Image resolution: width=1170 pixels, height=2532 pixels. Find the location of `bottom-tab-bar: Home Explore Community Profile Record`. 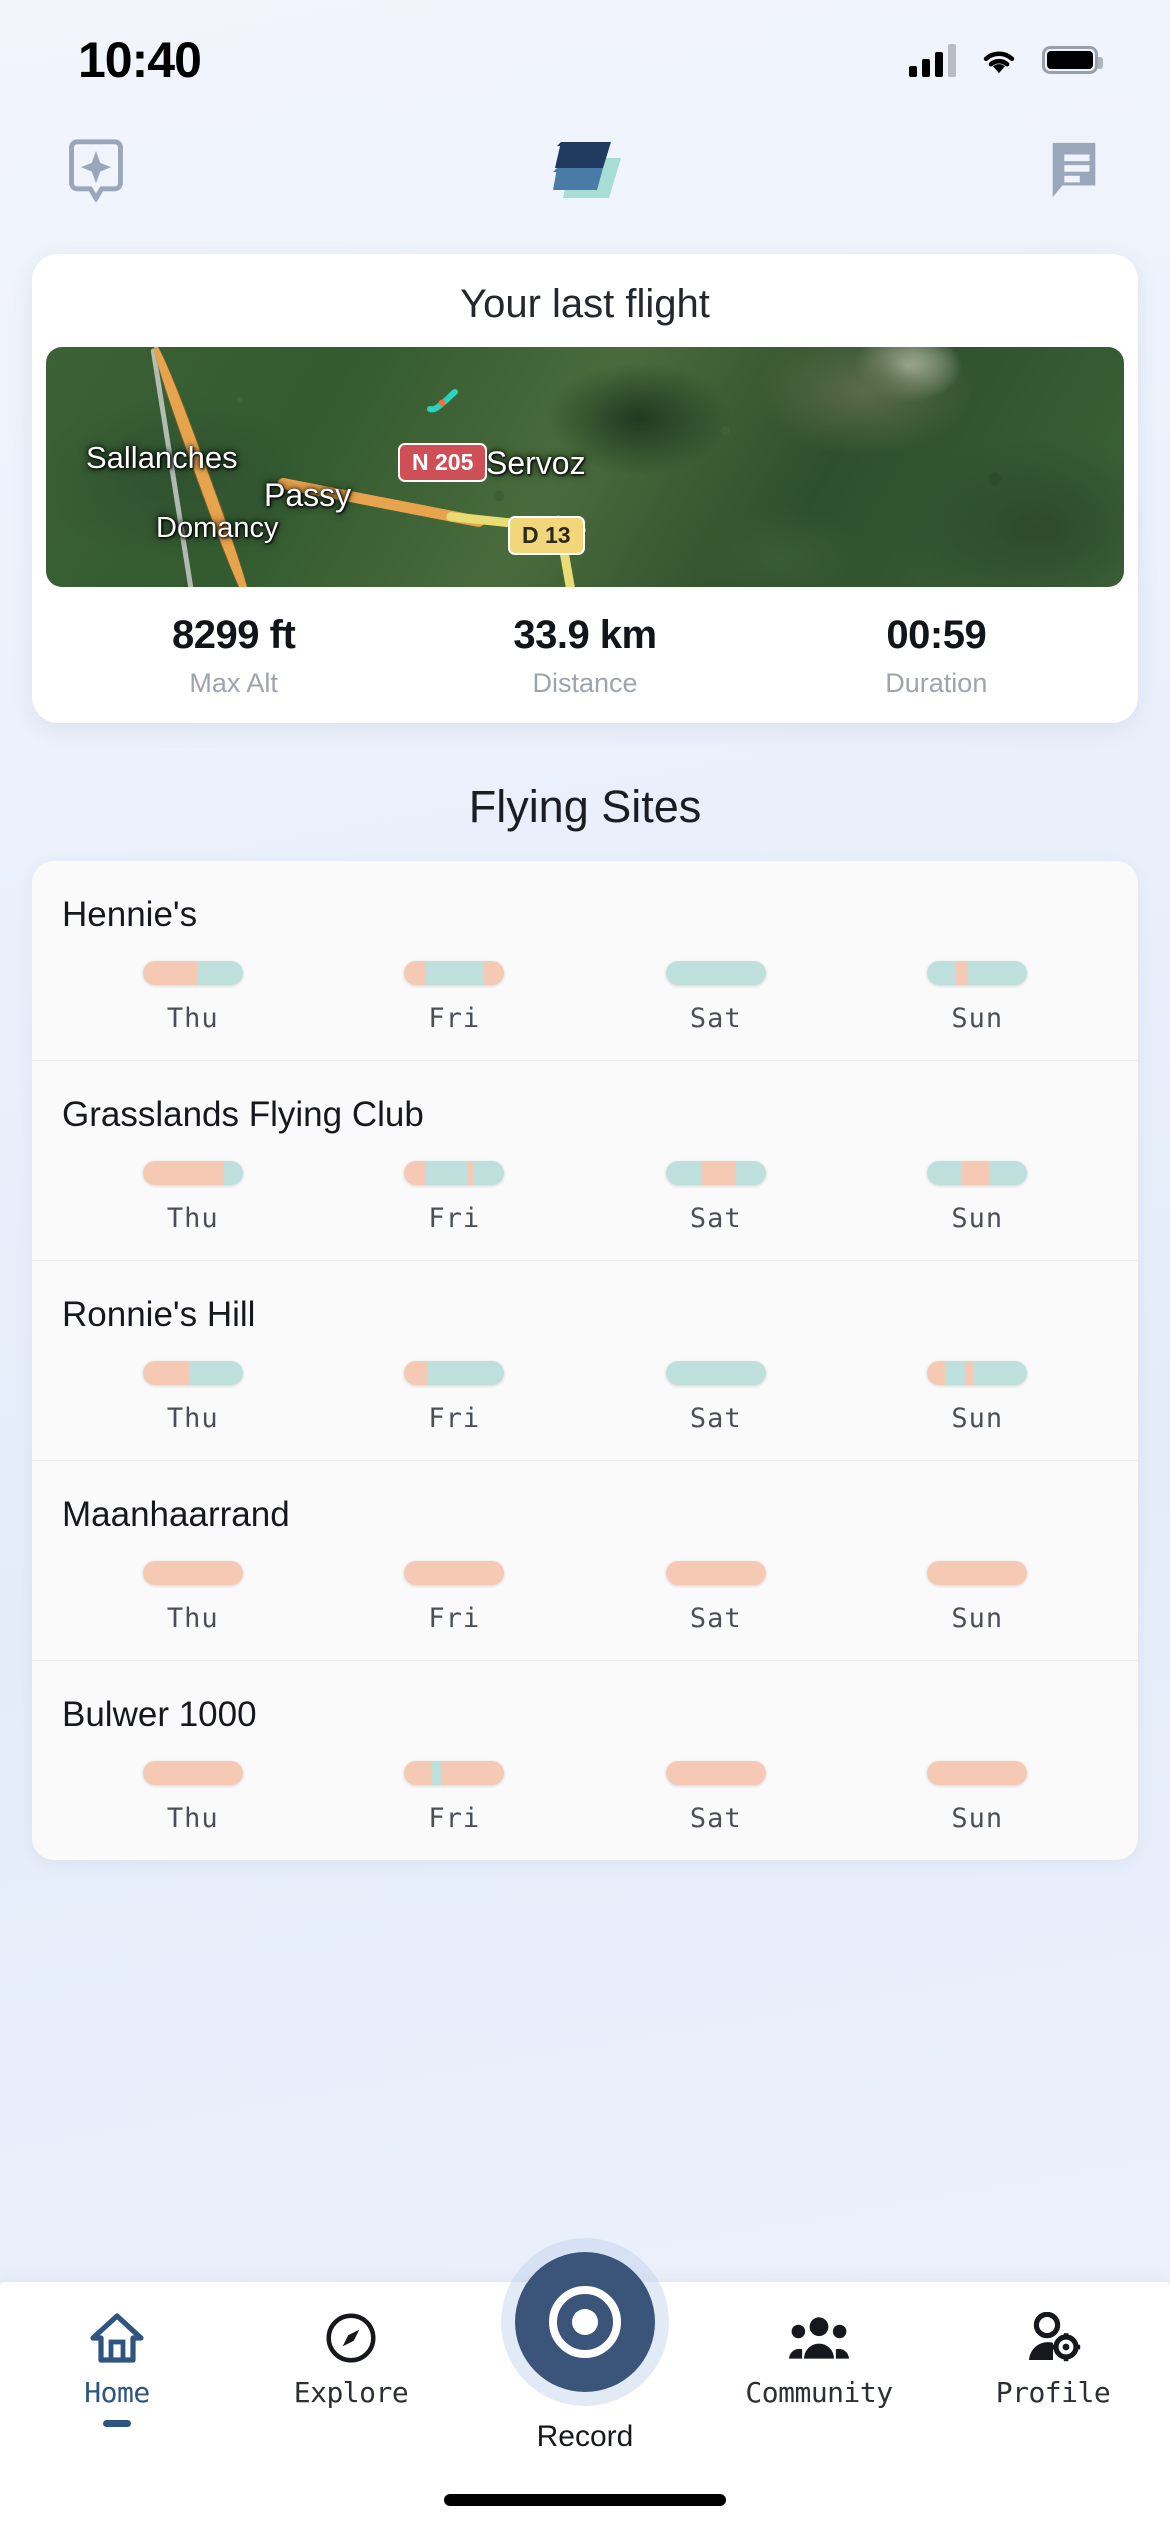

bottom-tab-bar: Home Explore Community Profile Record is located at coordinates (585, 2392).